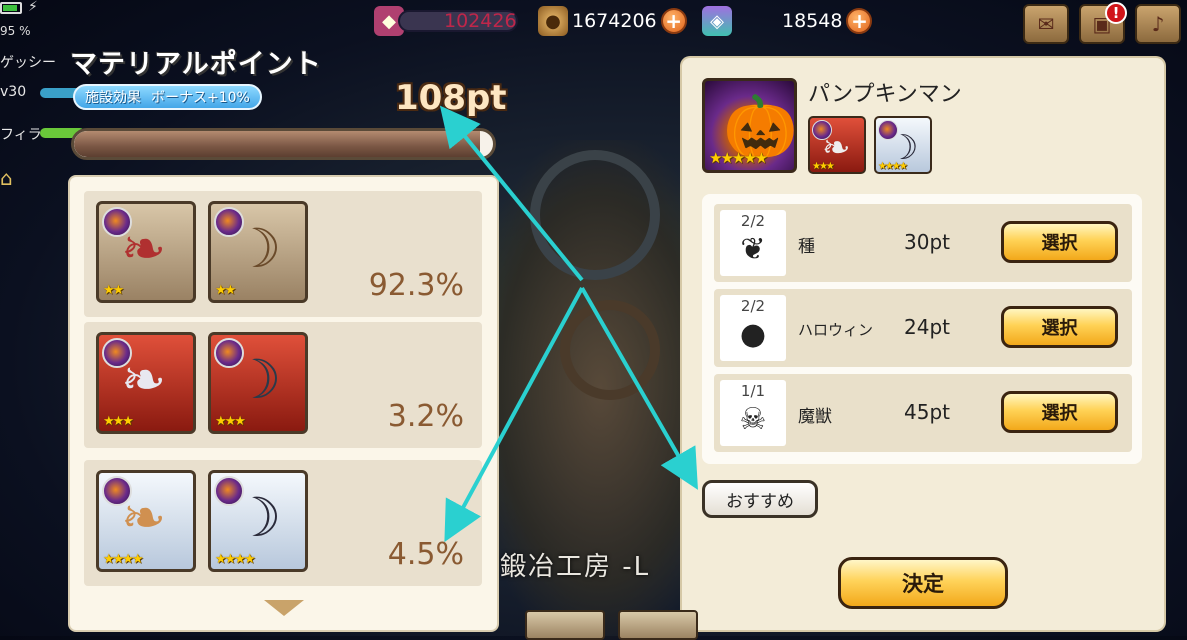 The image size is (1187, 640). What do you see at coordinates (33, 7) in the screenshot?
I see `charging-icon: ⚡` at bounding box center [33, 7].